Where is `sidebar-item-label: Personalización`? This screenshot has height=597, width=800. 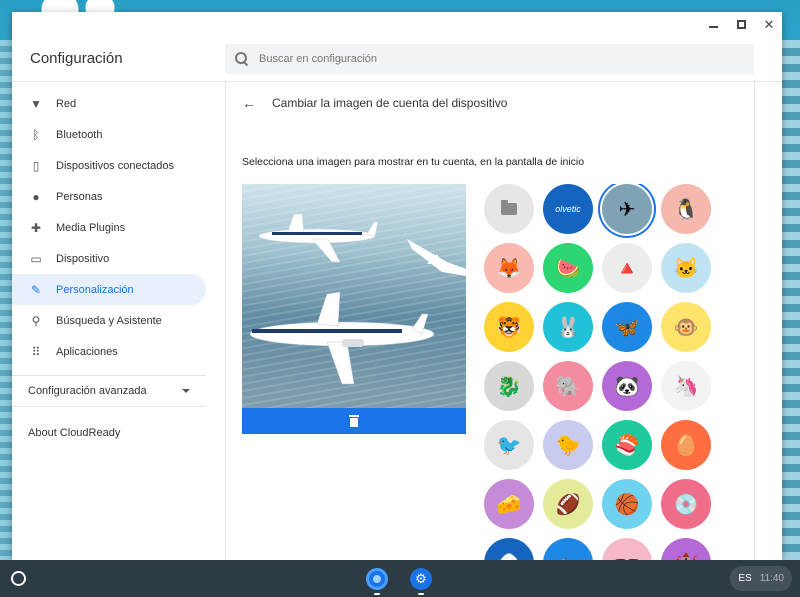 sidebar-item-label: Personalización is located at coordinates (95, 289).